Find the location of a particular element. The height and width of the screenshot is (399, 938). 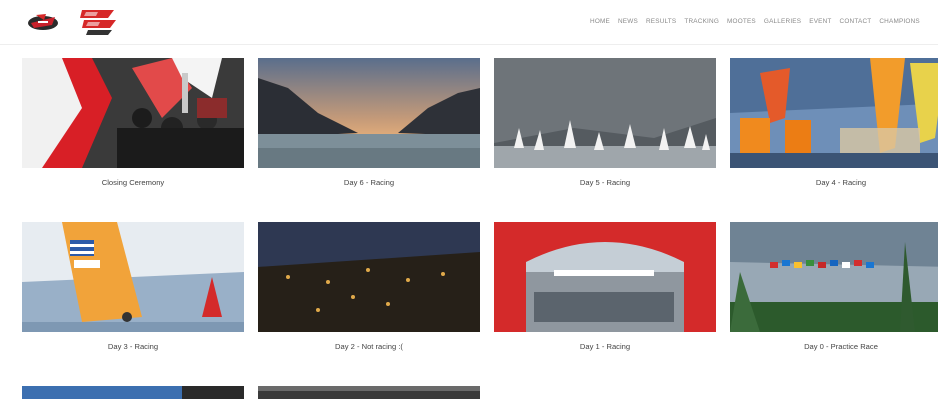

gallery-card-day-4: Day 4 - Racing is located at coordinates (834, 122).